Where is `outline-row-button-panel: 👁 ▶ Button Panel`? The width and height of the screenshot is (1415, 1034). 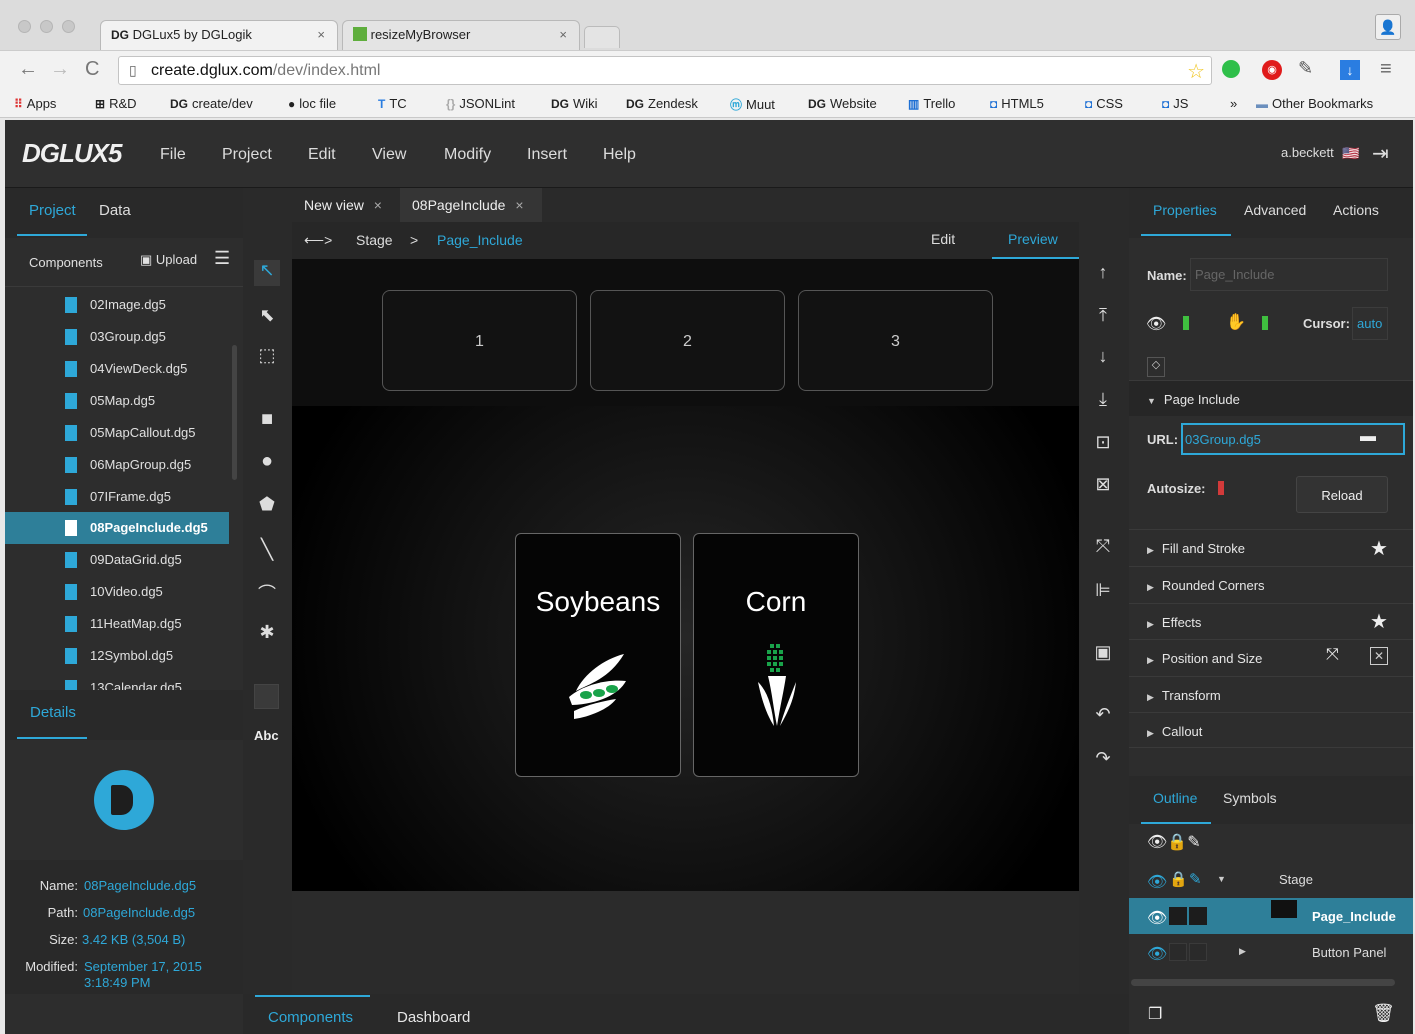
outline-row-button-panel: 👁 ▶ Button Panel is located at coordinates (1271, 952).